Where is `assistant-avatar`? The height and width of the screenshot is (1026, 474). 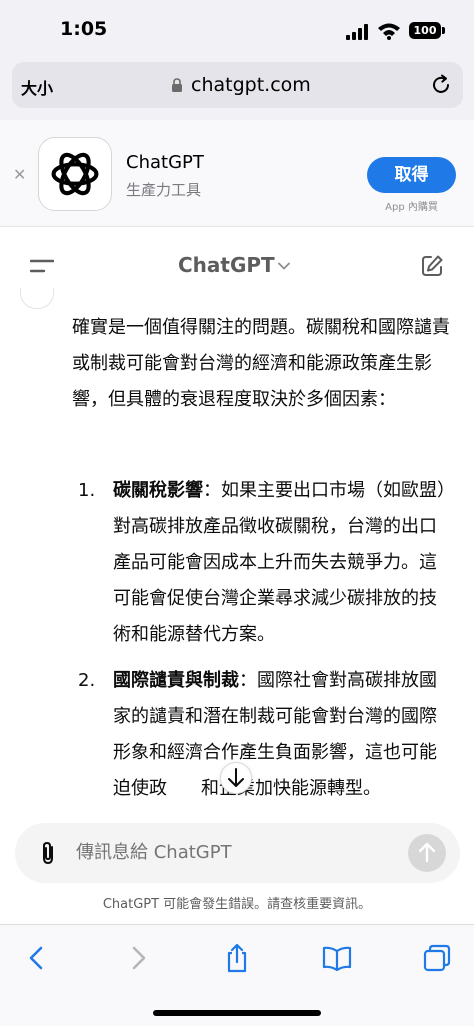
assistant-avatar is located at coordinates (37, 298).